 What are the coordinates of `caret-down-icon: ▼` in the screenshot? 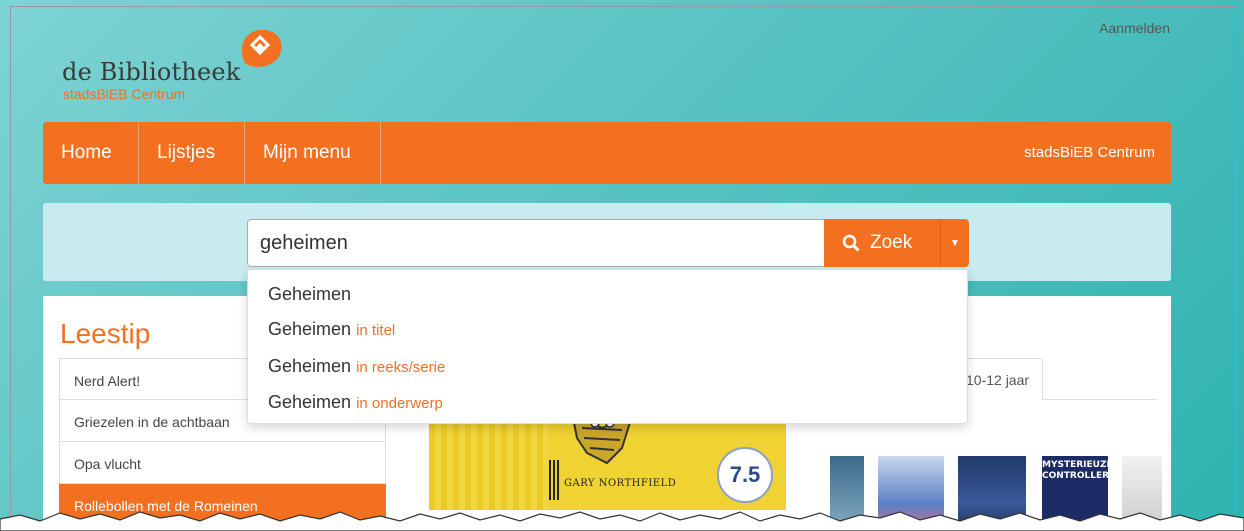 It's located at (955, 243).